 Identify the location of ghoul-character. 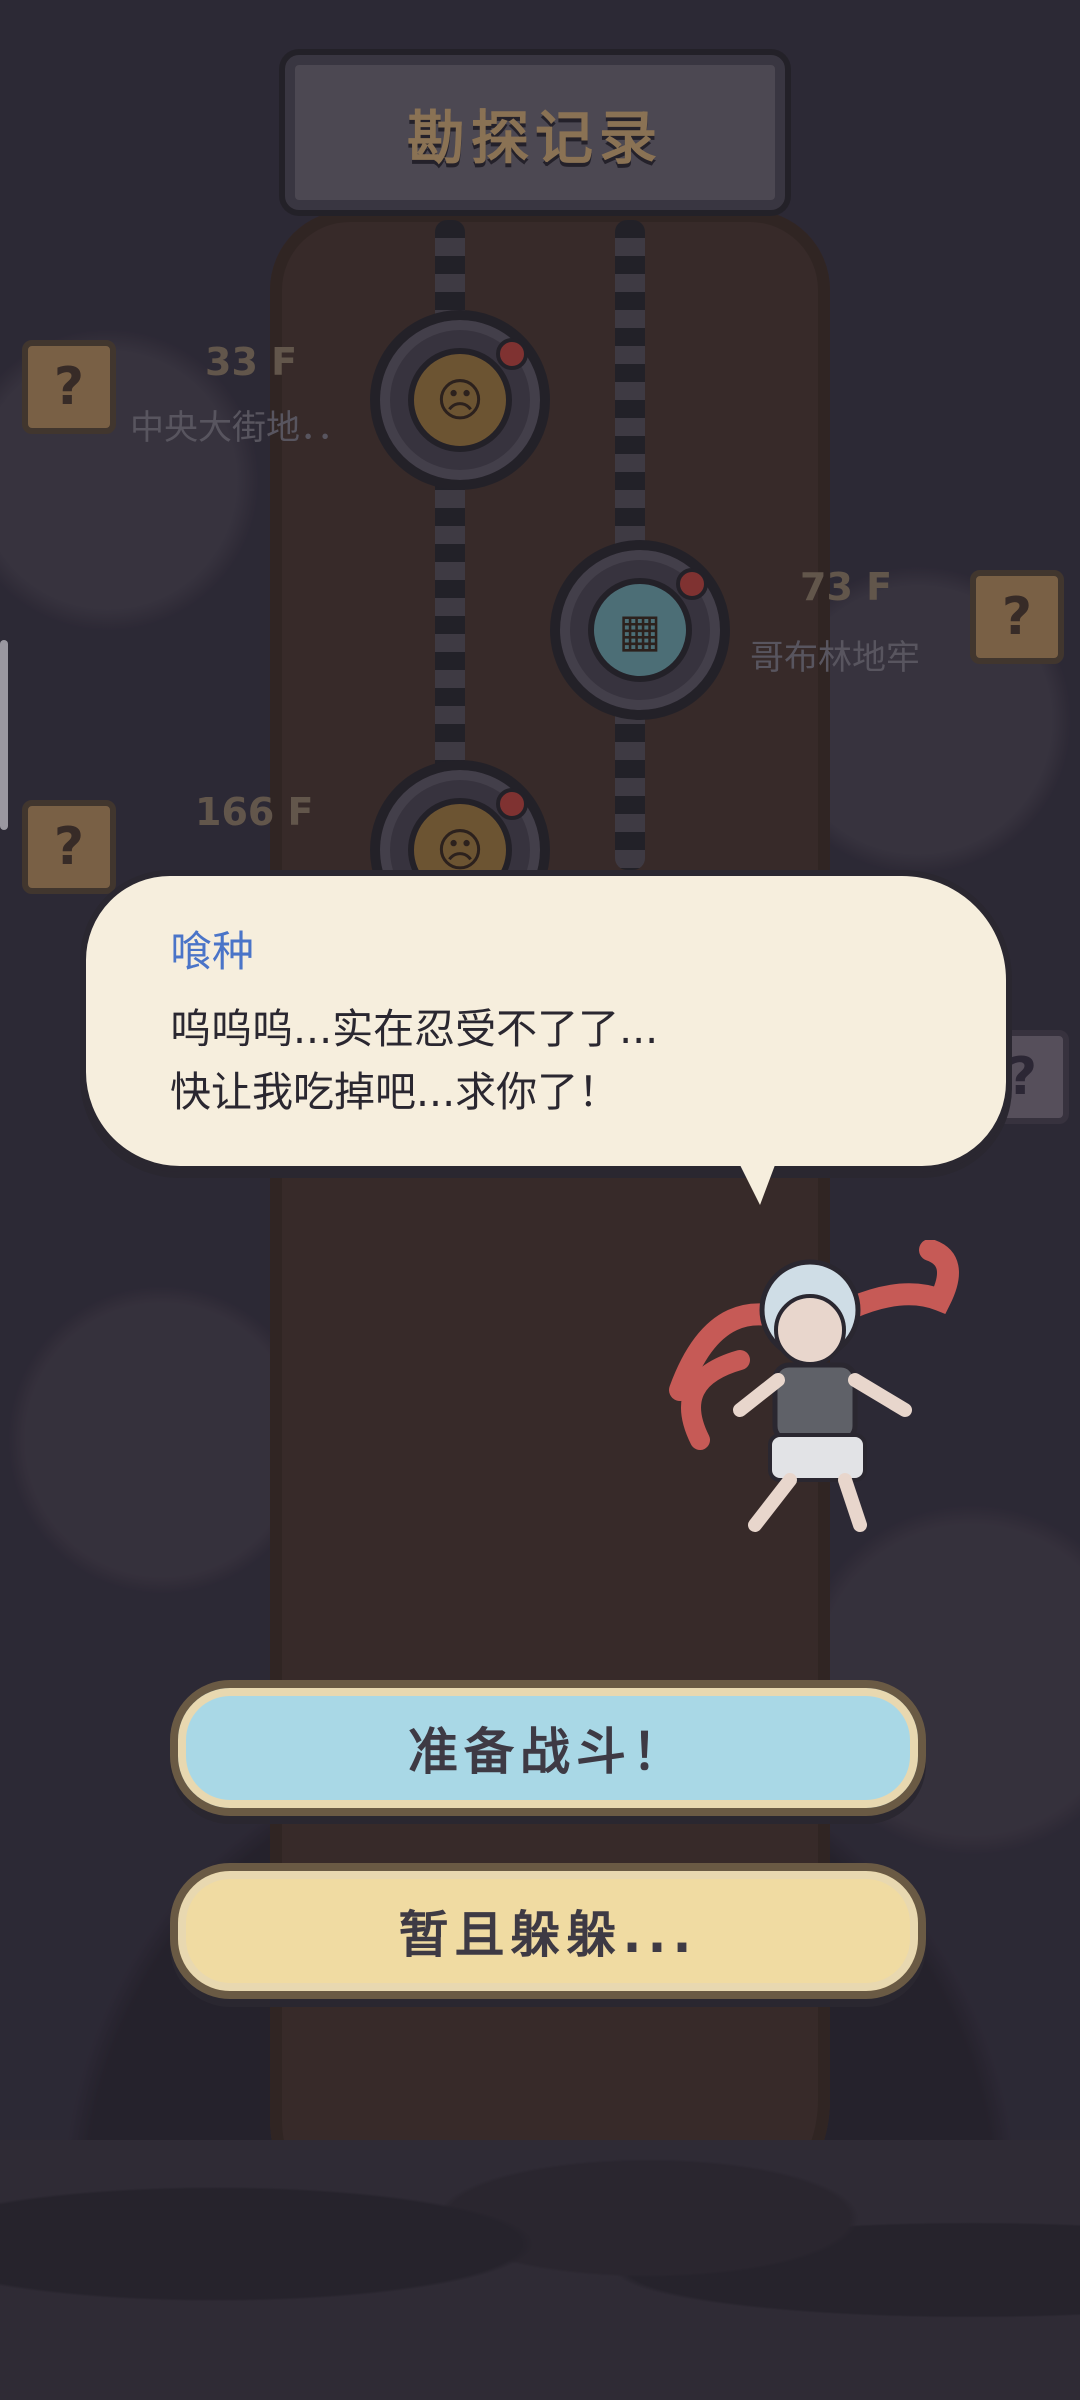
(814, 1386).